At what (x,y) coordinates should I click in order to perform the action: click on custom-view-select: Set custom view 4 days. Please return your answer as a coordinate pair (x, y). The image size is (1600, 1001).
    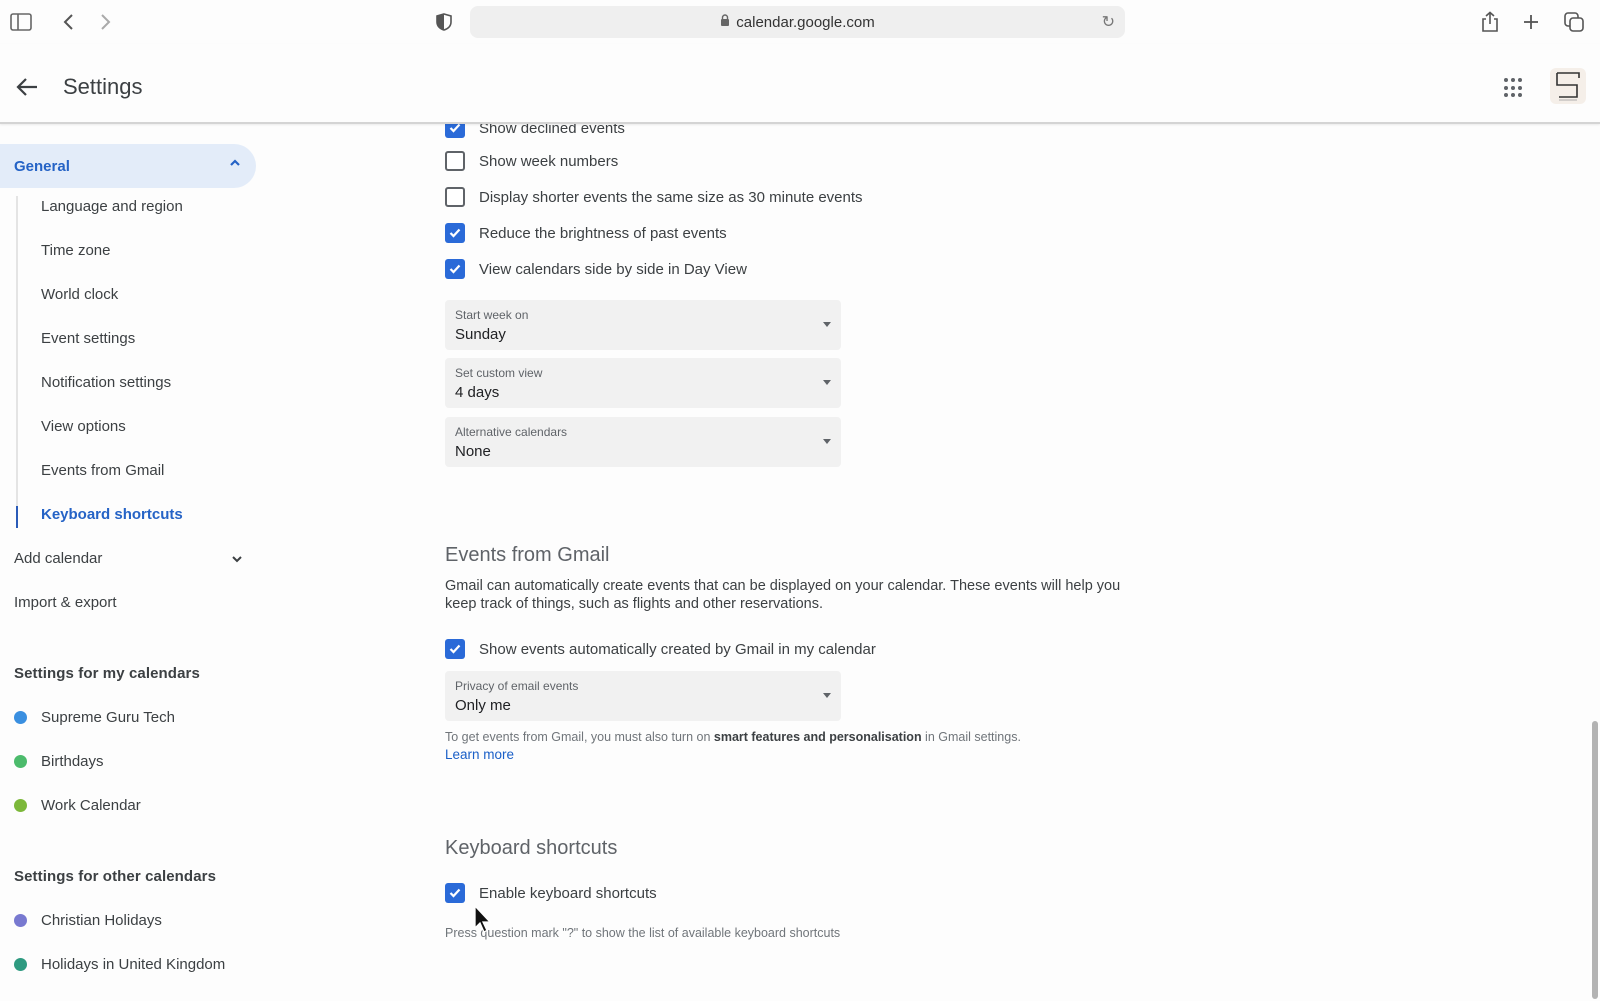
    Looking at the image, I should click on (643, 383).